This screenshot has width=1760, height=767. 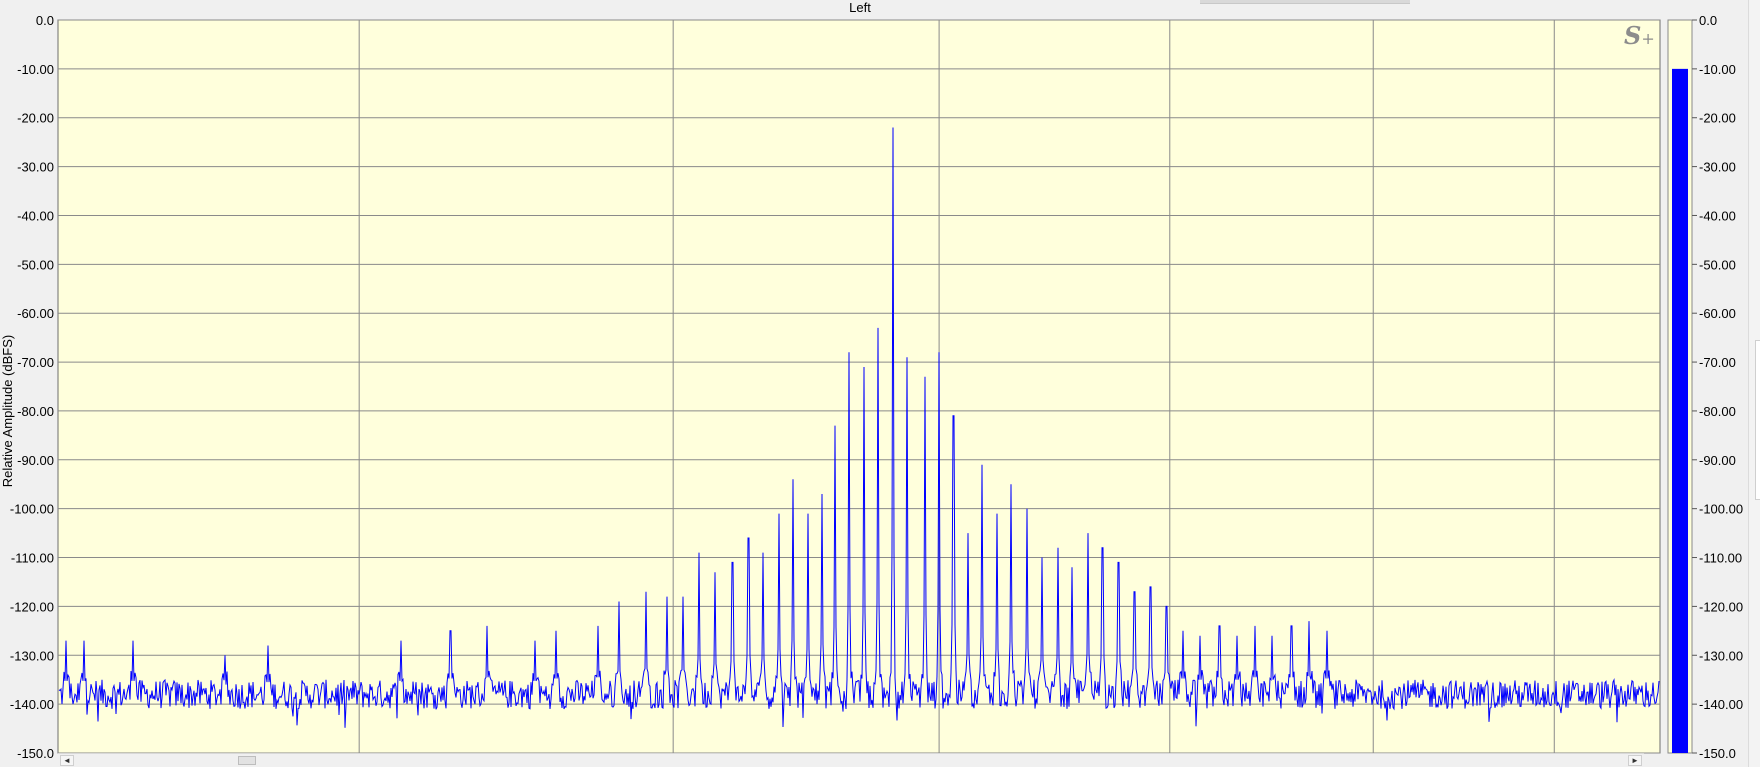 I want to click on horizontal-scrollbar: ◄ ►, so click(x=851, y=760).